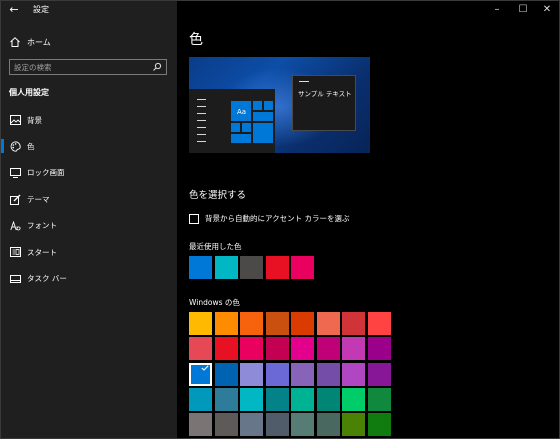 The width and height of the screenshot is (560, 439). I want to click on search-input, so click(79, 67).